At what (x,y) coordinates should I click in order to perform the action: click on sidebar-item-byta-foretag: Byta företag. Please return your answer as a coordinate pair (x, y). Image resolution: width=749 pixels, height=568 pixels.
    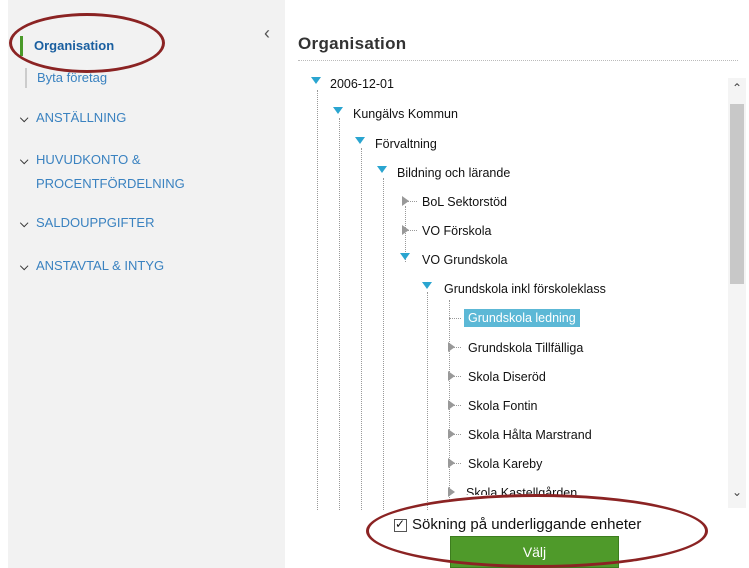
    Looking at the image, I should click on (66, 78).